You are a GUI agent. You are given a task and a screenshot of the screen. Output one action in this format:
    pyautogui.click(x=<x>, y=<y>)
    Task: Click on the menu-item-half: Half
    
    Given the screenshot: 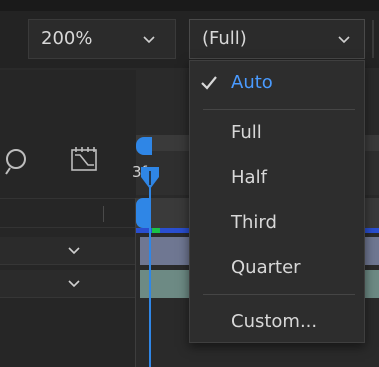 What is the action you would take?
    pyautogui.click(x=277, y=178)
    